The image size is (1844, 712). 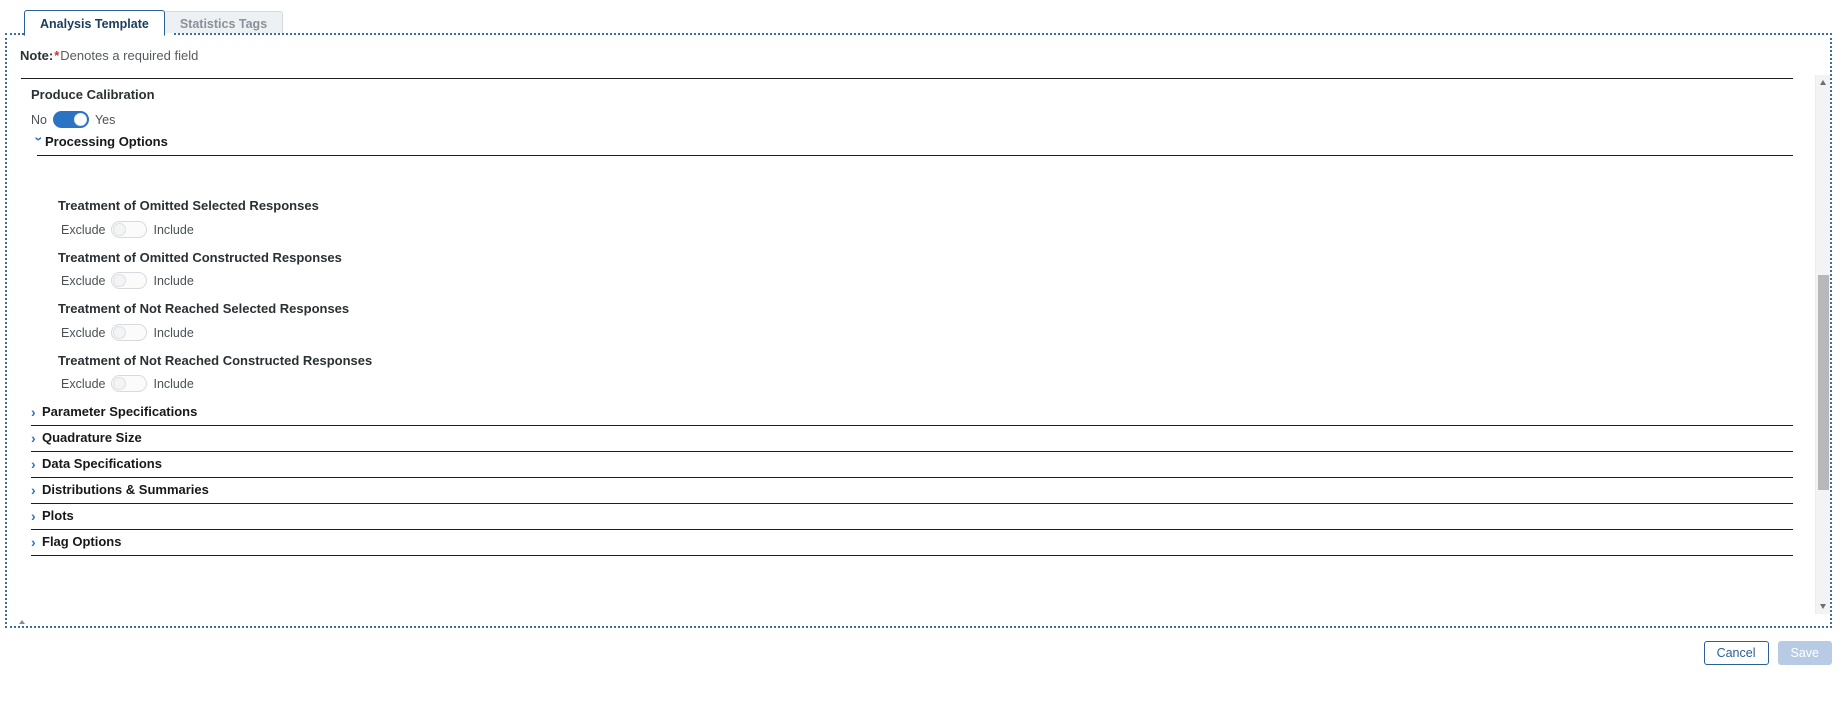 I want to click on section-processing-options-title: Processing Options, so click(x=106, y=141).